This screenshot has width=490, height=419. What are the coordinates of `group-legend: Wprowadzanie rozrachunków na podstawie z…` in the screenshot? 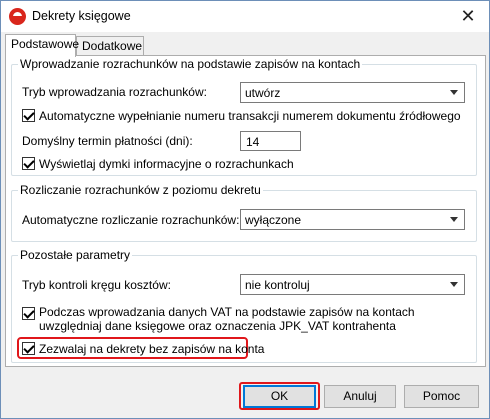 It's located at (190, 64).